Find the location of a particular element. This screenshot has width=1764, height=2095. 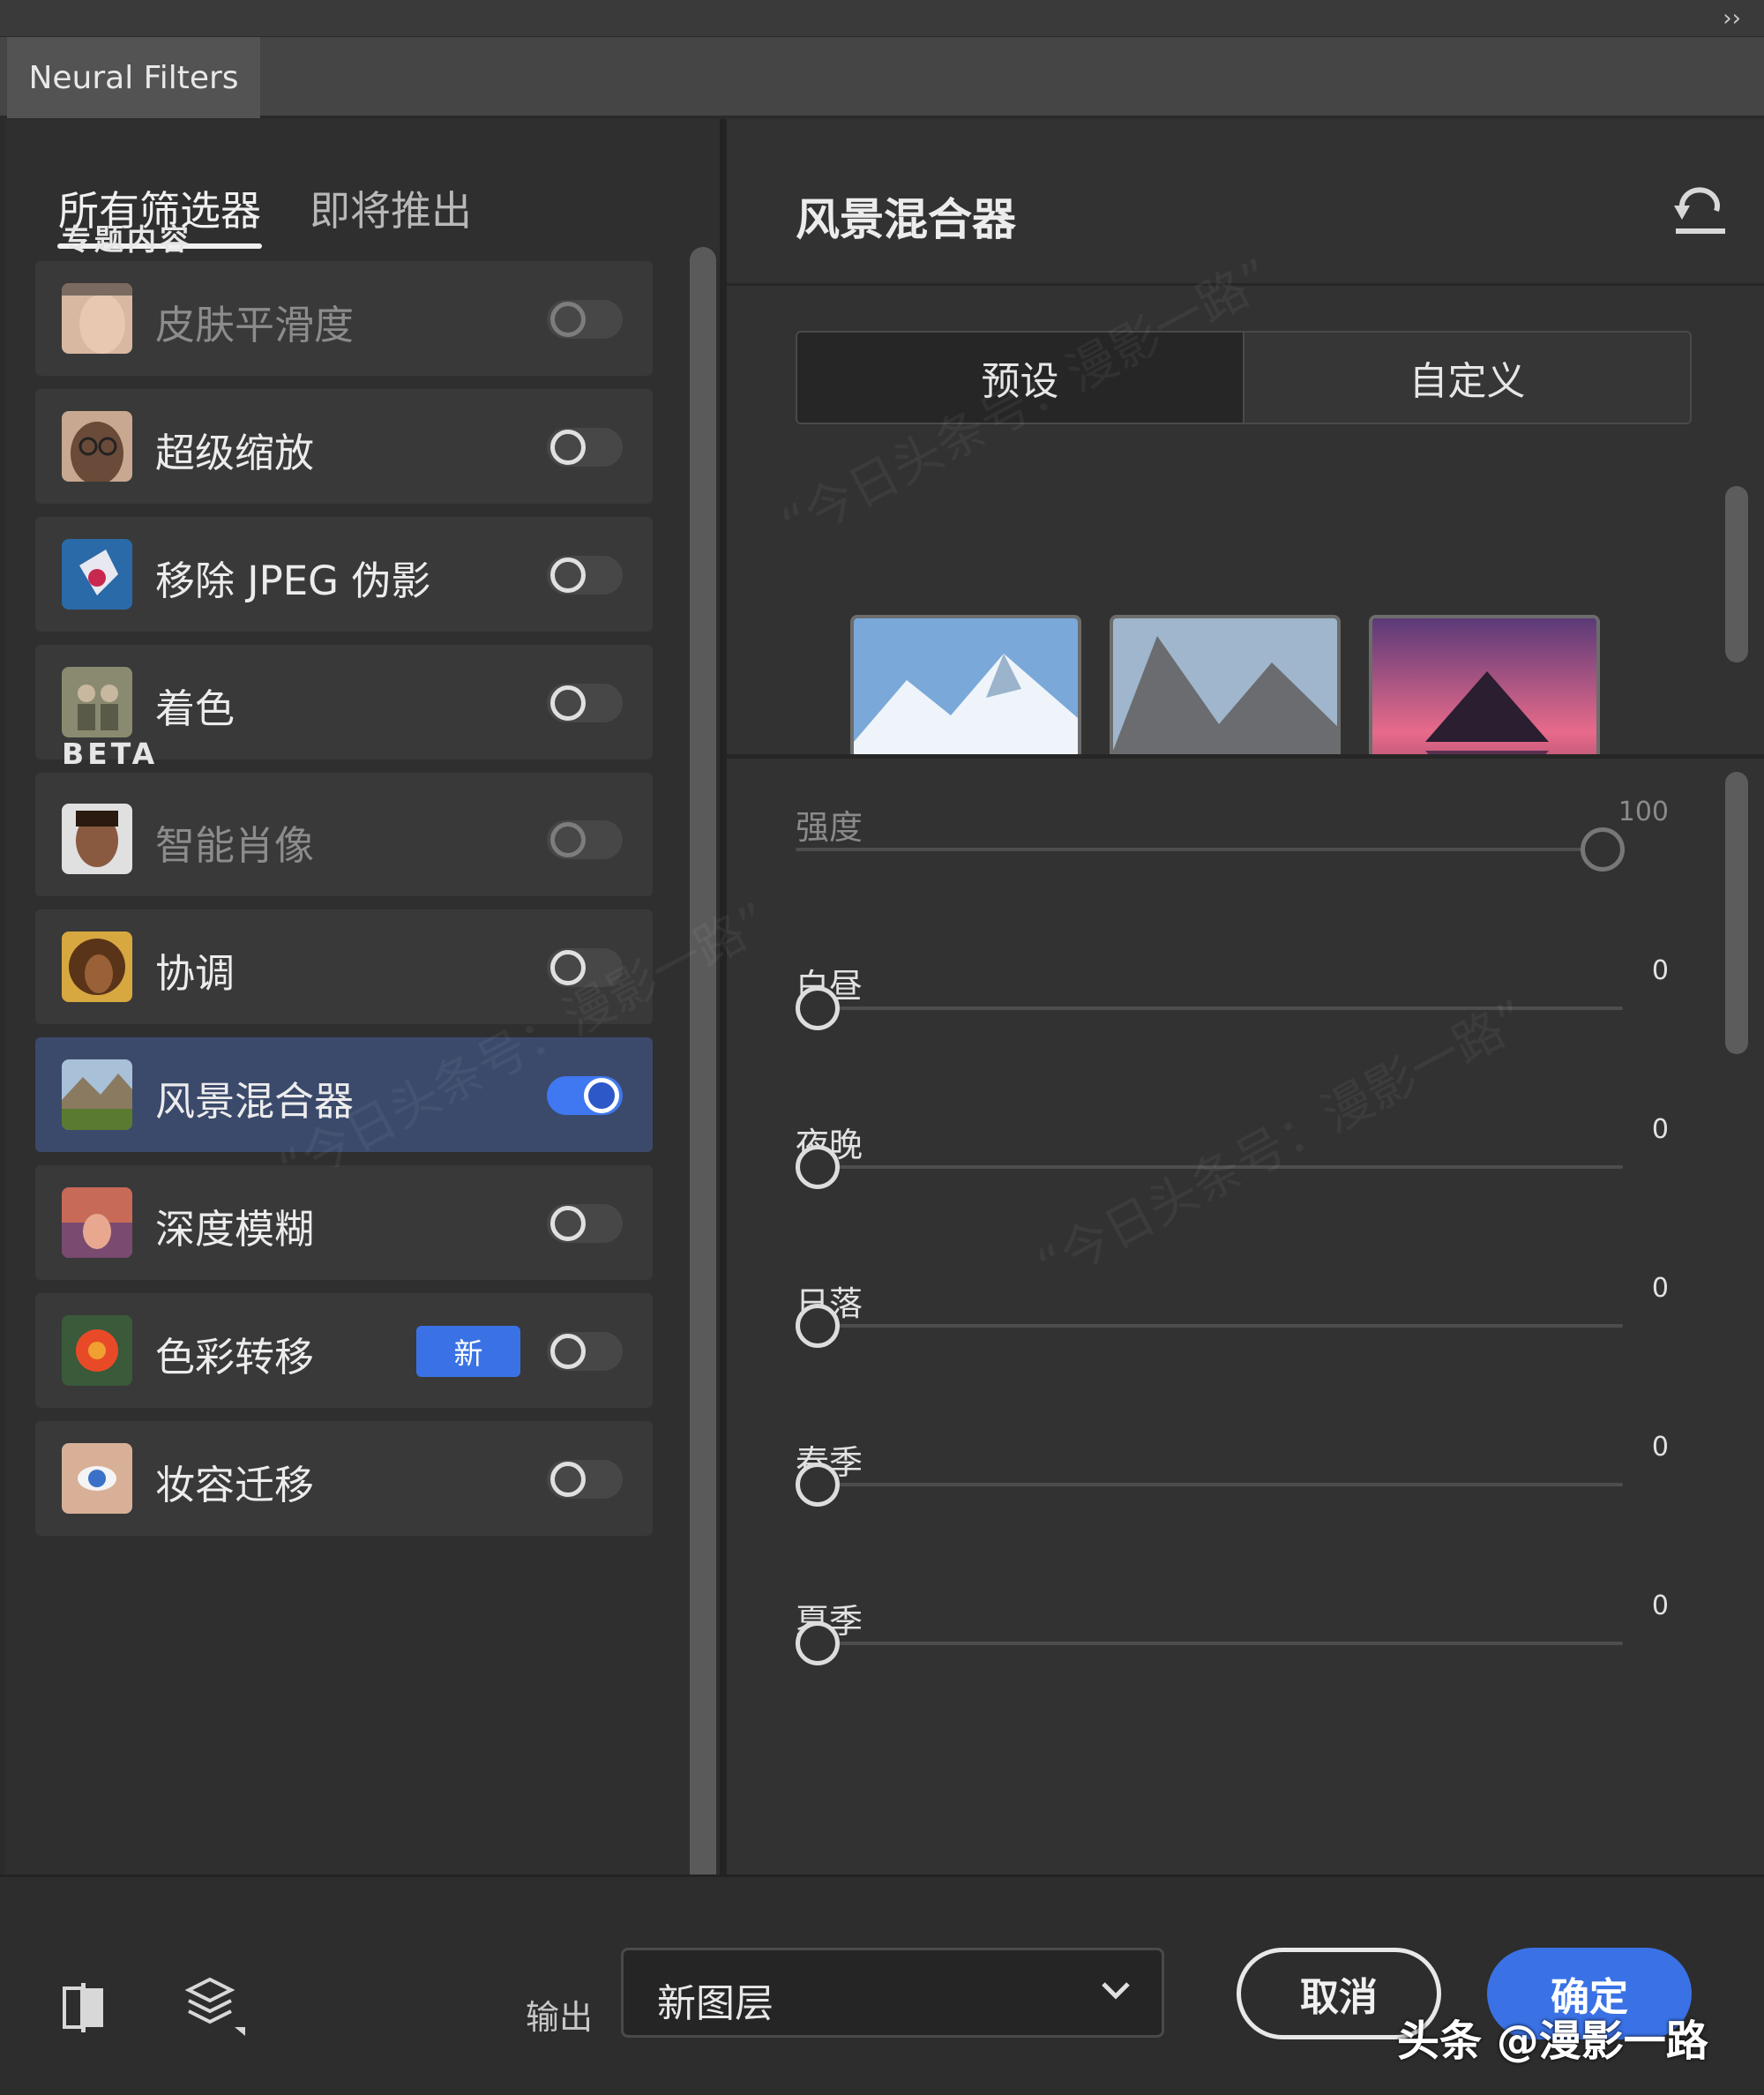

filter-label: 智能肖像 is located at coordinates (235, 845).